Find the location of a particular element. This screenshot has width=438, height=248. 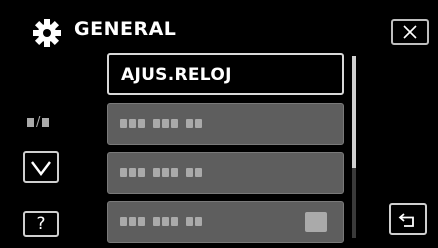

gear-icon is located at coordinates (47, 33).